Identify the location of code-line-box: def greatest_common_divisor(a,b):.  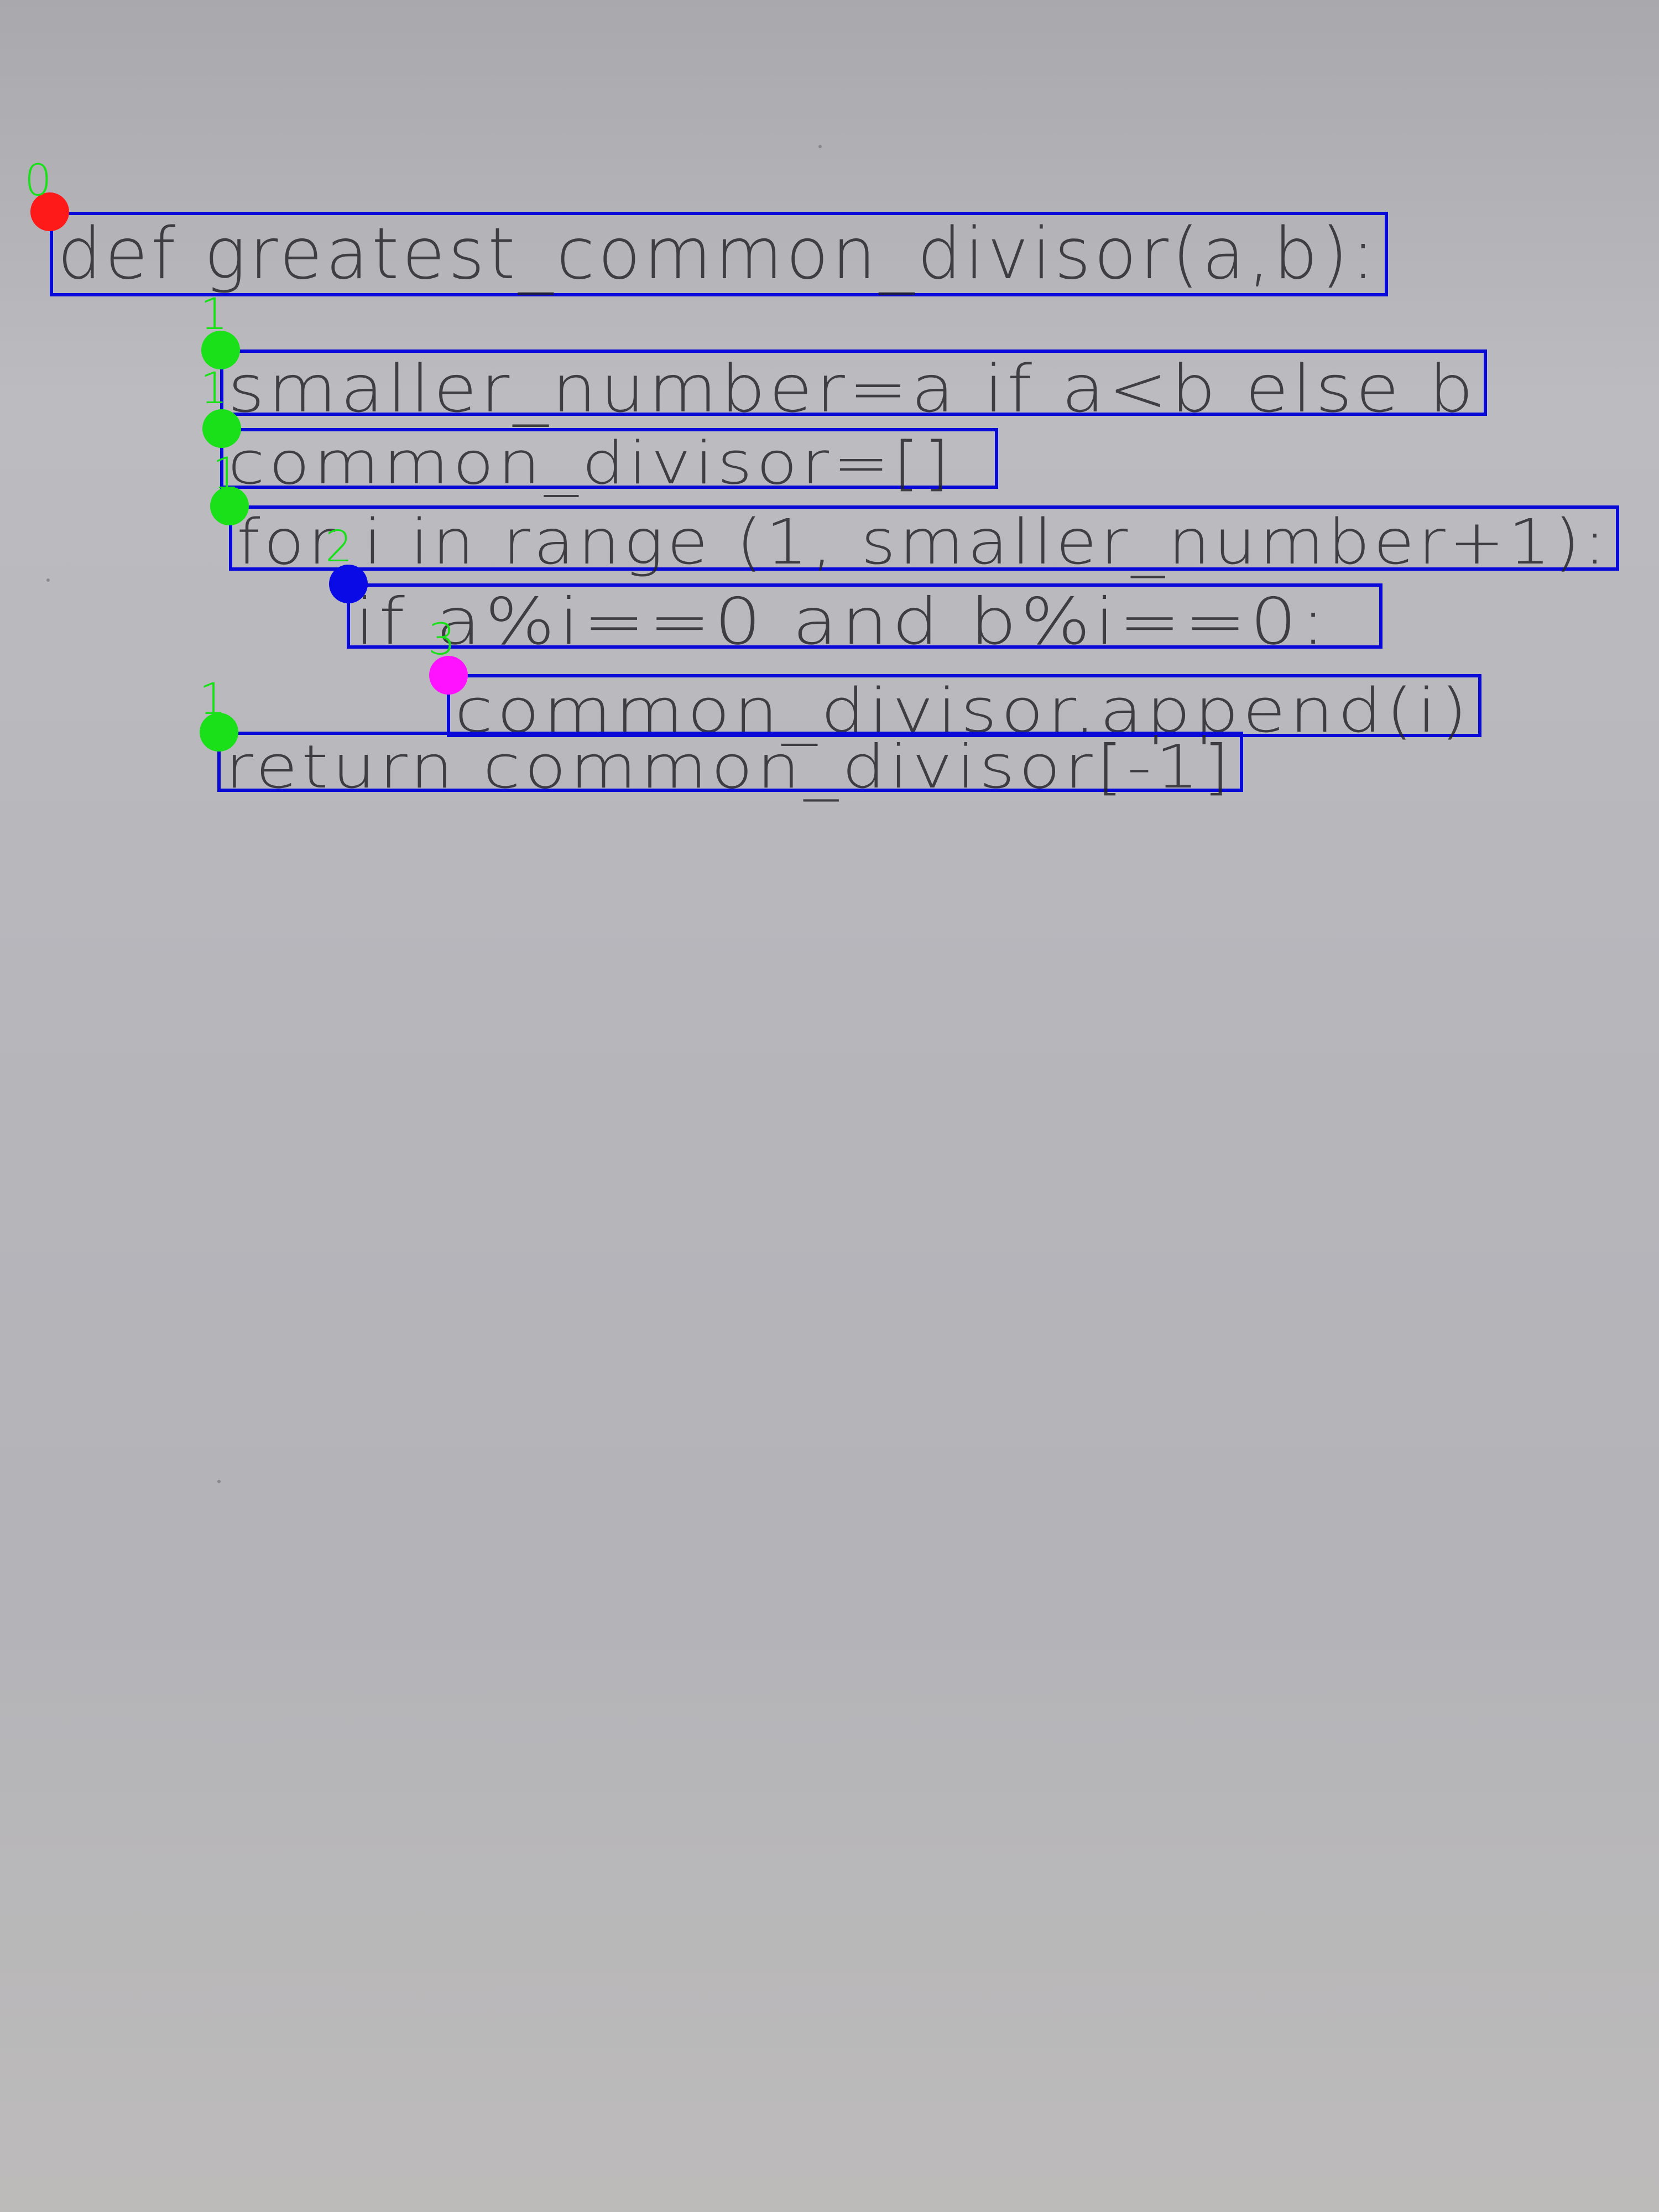
(719, 254).